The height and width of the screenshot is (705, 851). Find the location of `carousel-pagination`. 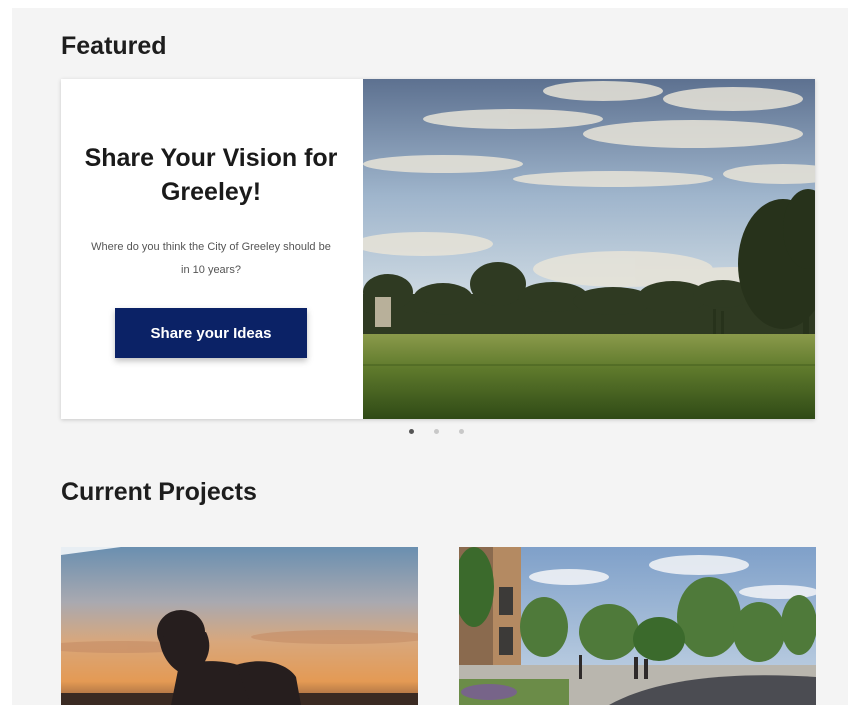

carousel-pagination is located at coordinates (442, 433).